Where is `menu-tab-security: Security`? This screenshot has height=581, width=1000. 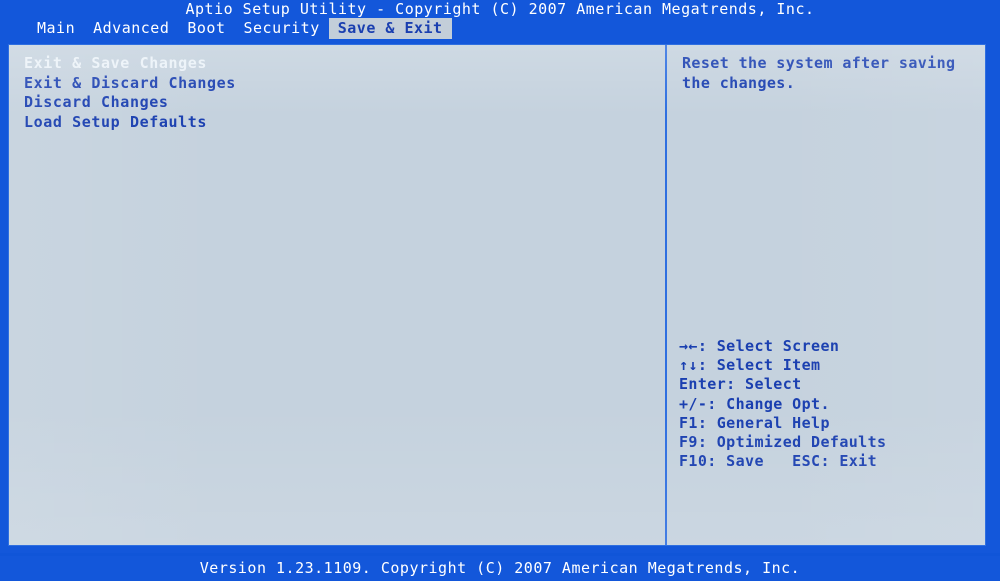 menu-tab-security: Security is located at coordinates (282, 28).